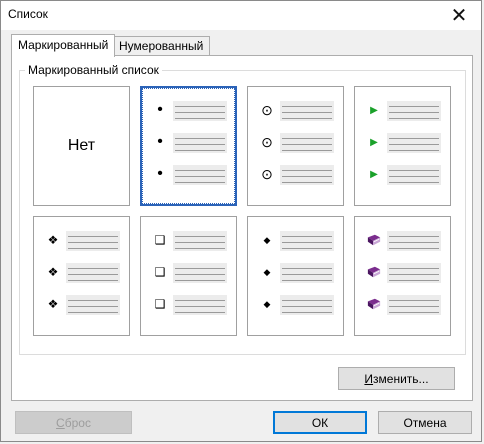 This screenshot has height=444, width=484. I want to click on tab-numbered: Нумерованный, so click(161, 45).